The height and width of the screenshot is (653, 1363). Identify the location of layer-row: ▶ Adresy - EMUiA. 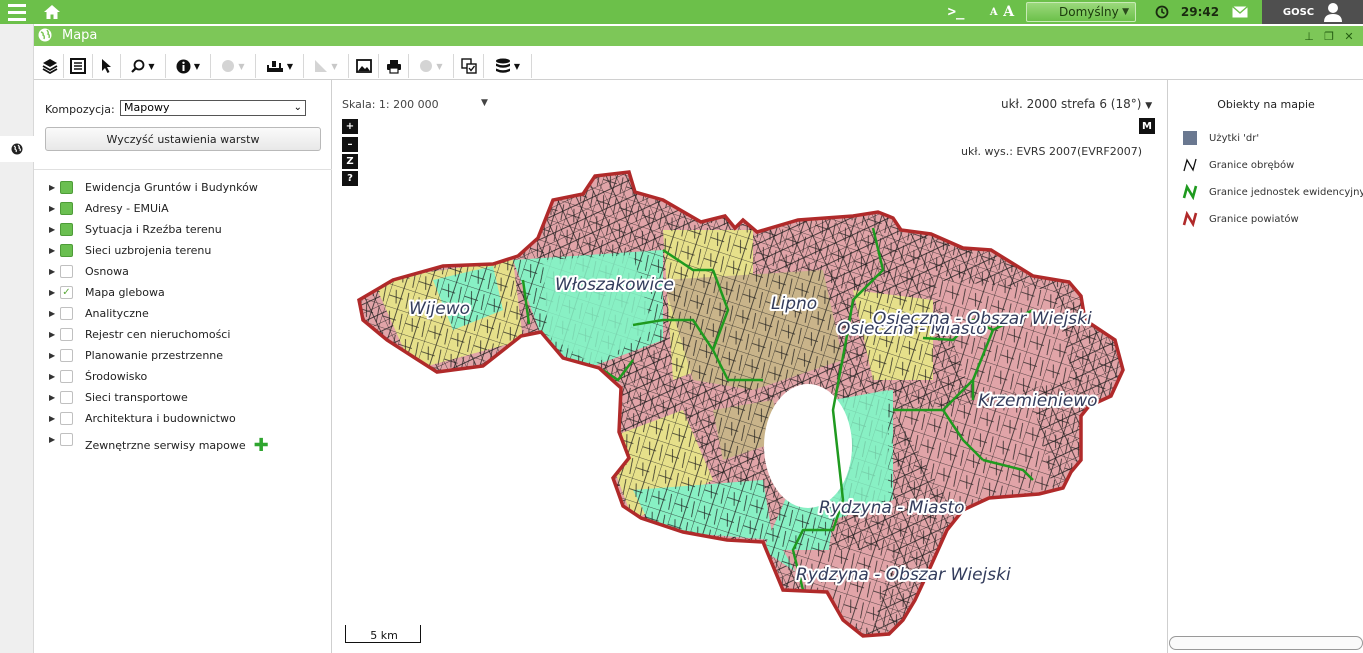
(183, 209).